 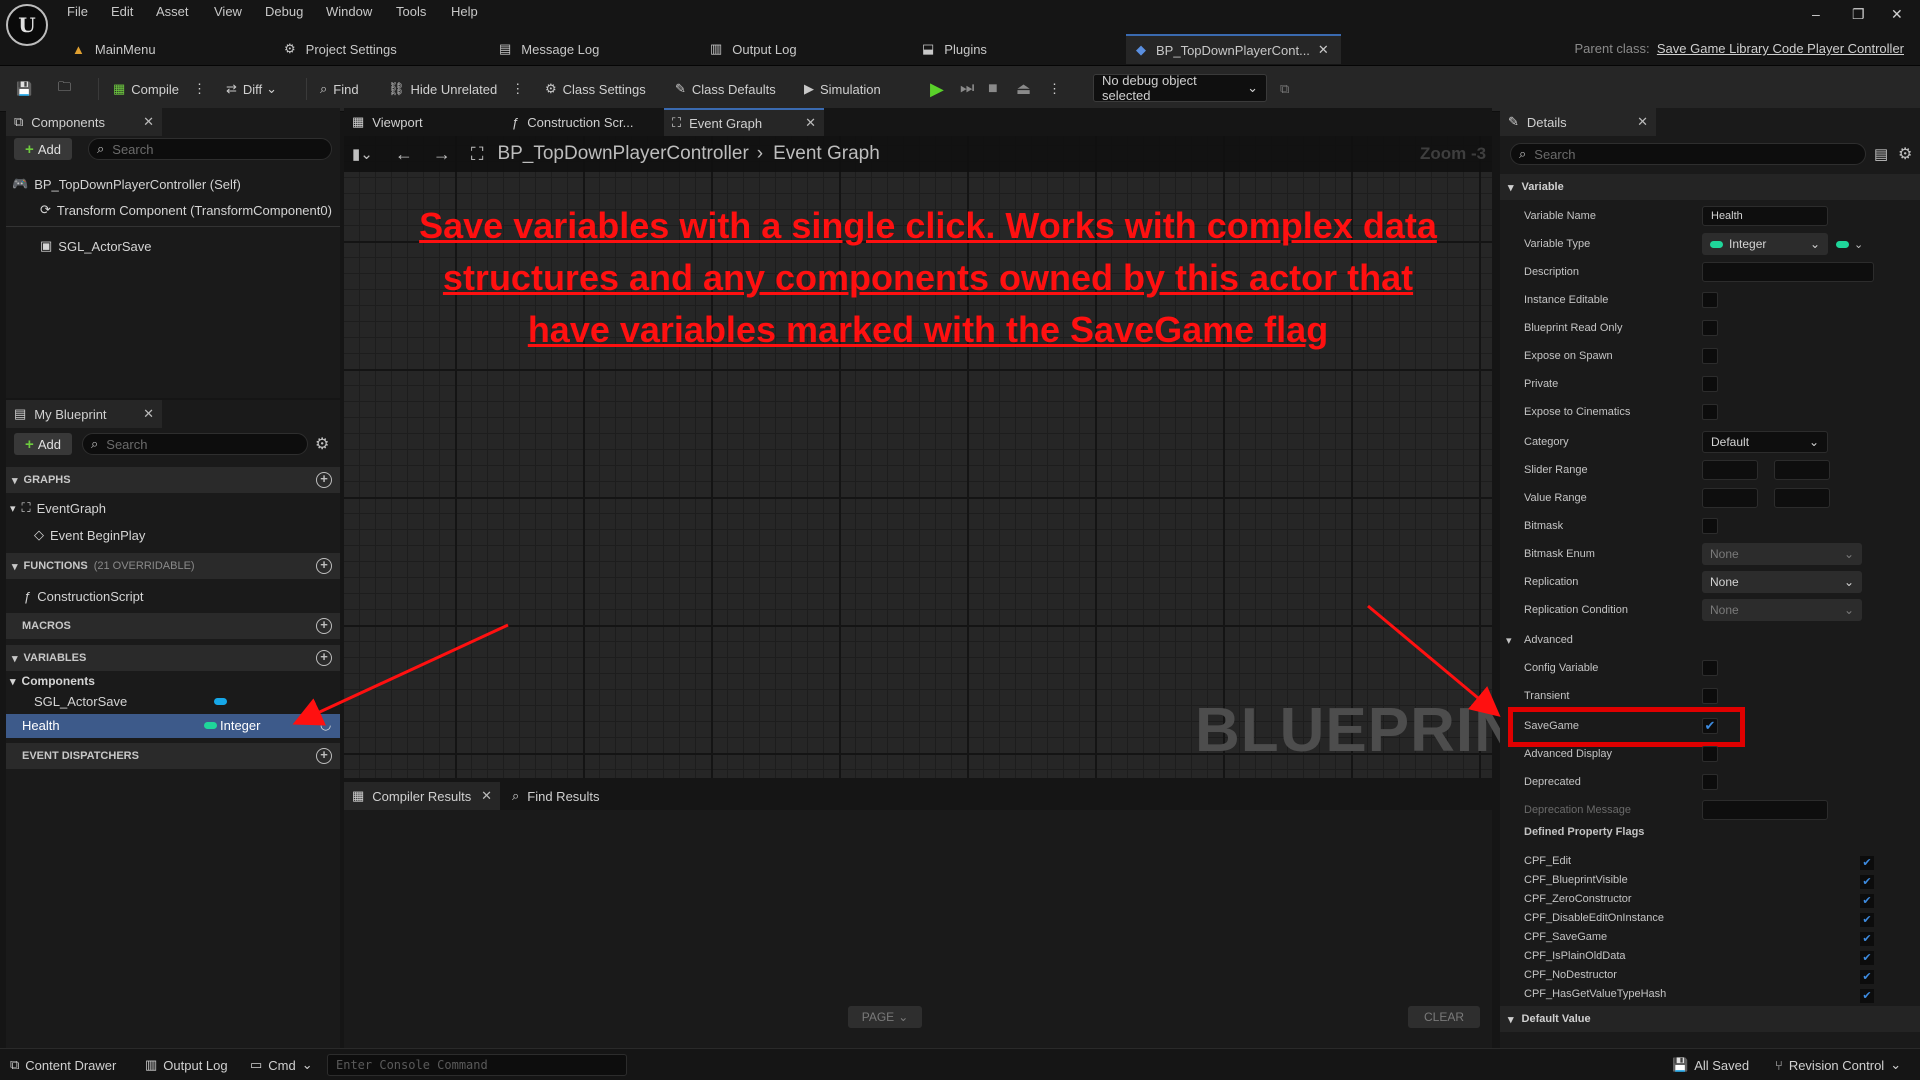 What do you see at coordinates (412, 1065) in the screenshot?
I see `console-placeholder: Enter Console Command` at bounding box center [412, 1065].